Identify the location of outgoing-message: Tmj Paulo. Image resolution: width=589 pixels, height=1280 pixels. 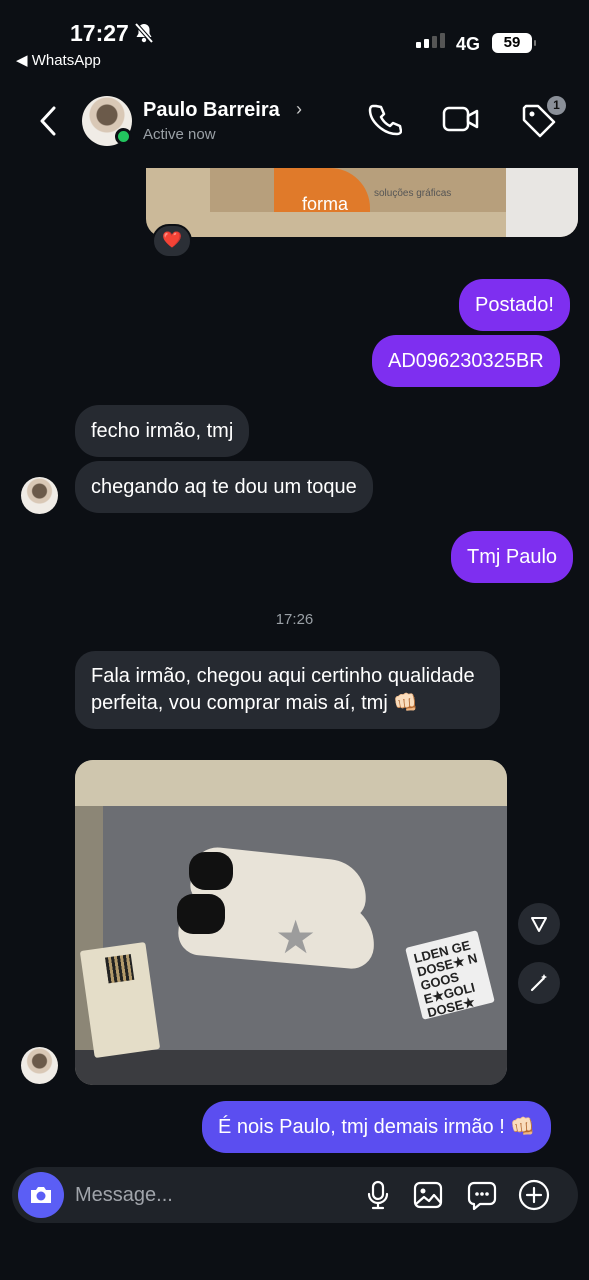
(512, 557).